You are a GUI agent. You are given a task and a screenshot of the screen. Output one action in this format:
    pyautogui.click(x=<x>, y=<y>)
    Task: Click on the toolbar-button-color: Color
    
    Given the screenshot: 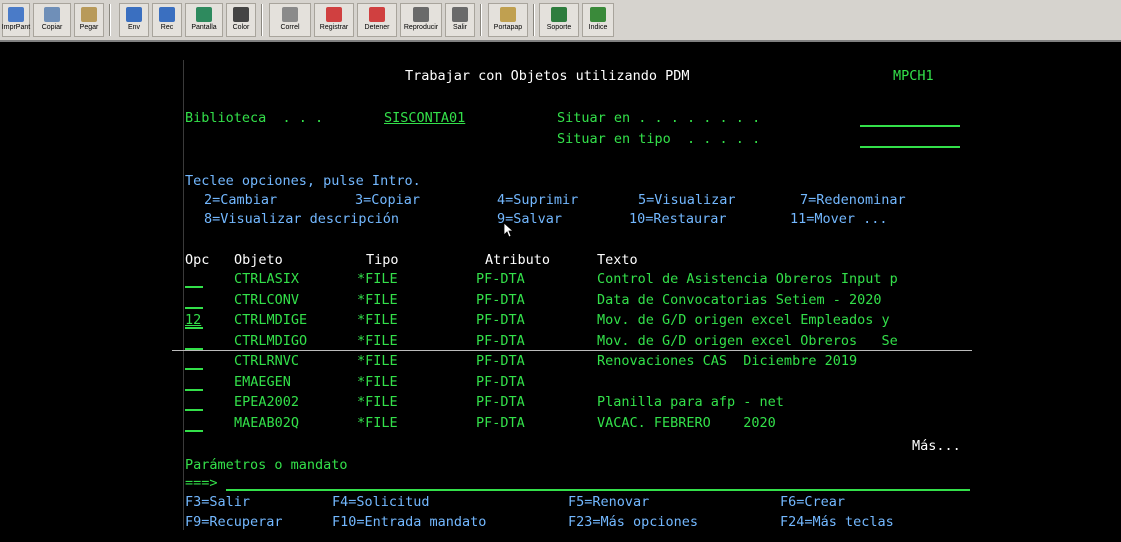 What is the action you would take?
    pyautogui.click(x=241, y=20)
    